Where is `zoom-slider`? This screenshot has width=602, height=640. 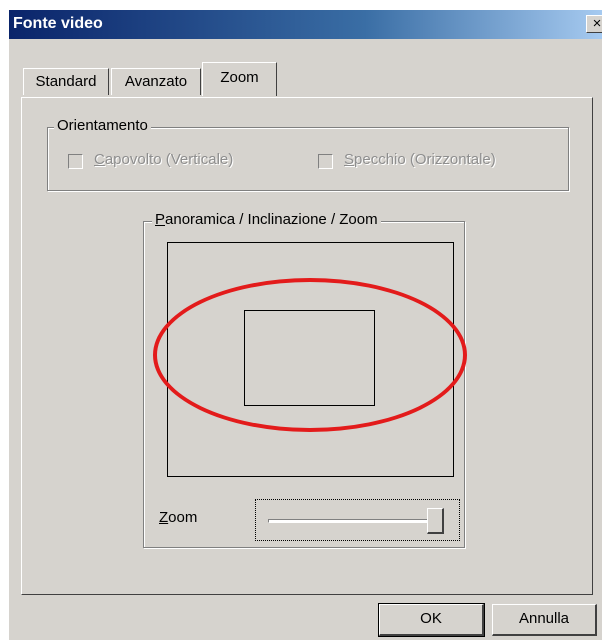 zoom-slider is located at coordinates (357, 520).